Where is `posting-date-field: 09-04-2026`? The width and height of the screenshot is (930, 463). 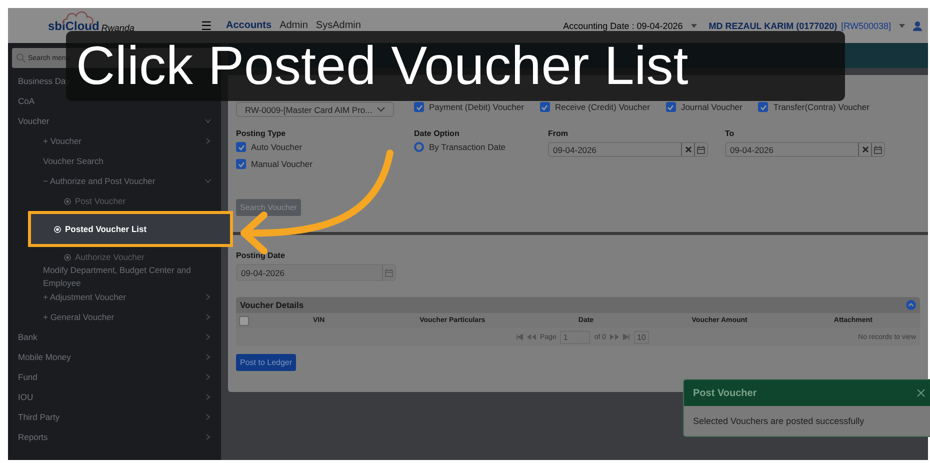 posting-date-field: 09-04-2026 is located at coordinates (316, 272).